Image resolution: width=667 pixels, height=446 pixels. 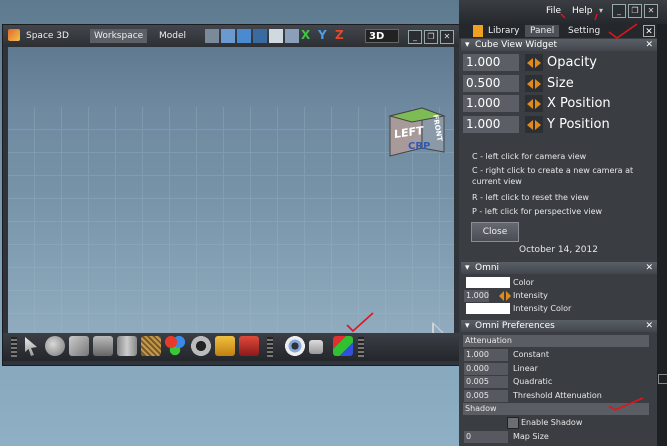 I want to click on color-swatch, so click(x=488, y=282).